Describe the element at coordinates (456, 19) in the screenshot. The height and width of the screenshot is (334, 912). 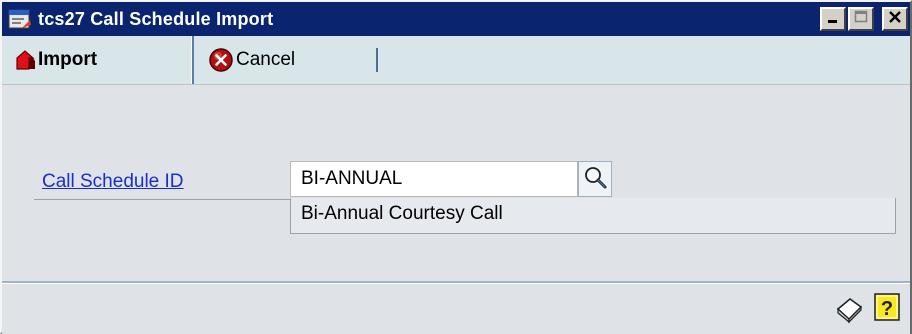
I see `title-bar: tcs27 Call Schedule Import` at that location.